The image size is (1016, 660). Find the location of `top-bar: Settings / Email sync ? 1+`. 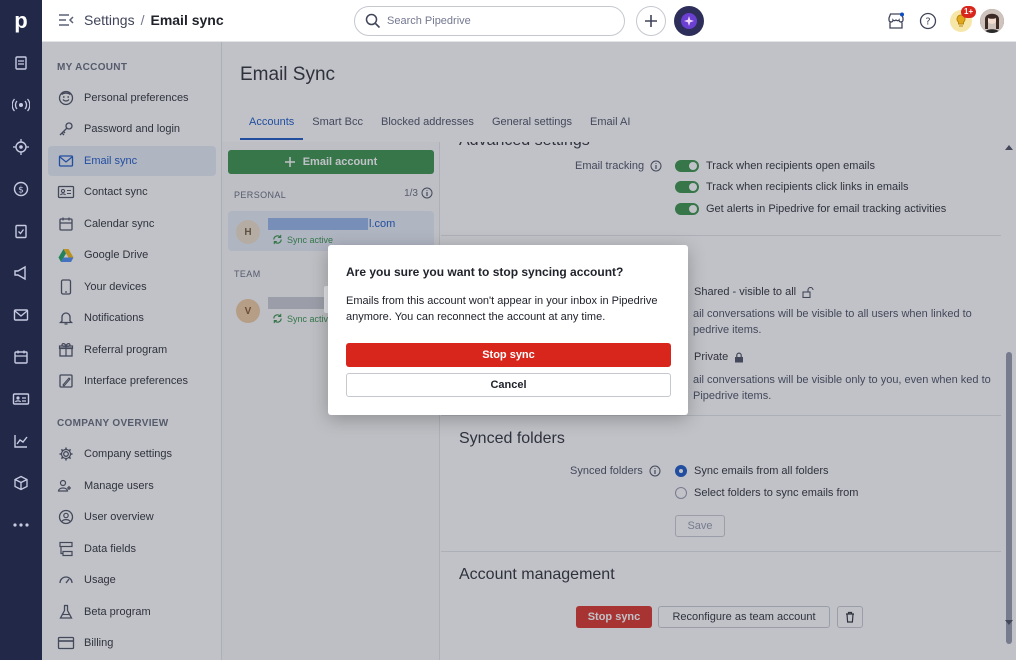

top-bar: Settings / Email sync ? 1+ is located at coordinates (529, 21).